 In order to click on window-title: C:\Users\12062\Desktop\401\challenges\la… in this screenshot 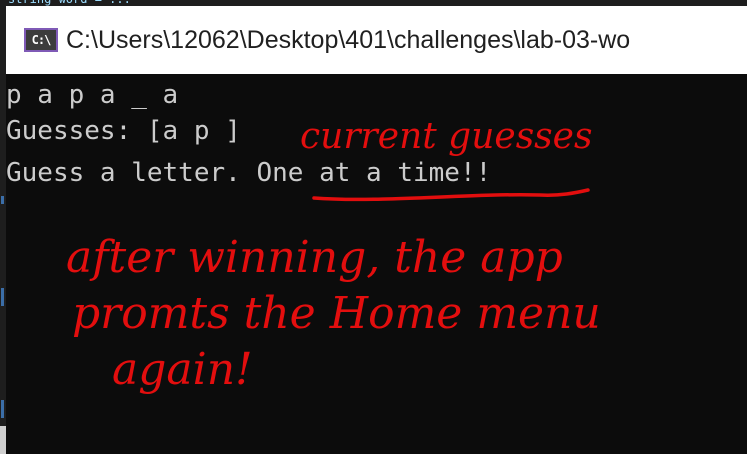, I will do `click(348, 39)`.